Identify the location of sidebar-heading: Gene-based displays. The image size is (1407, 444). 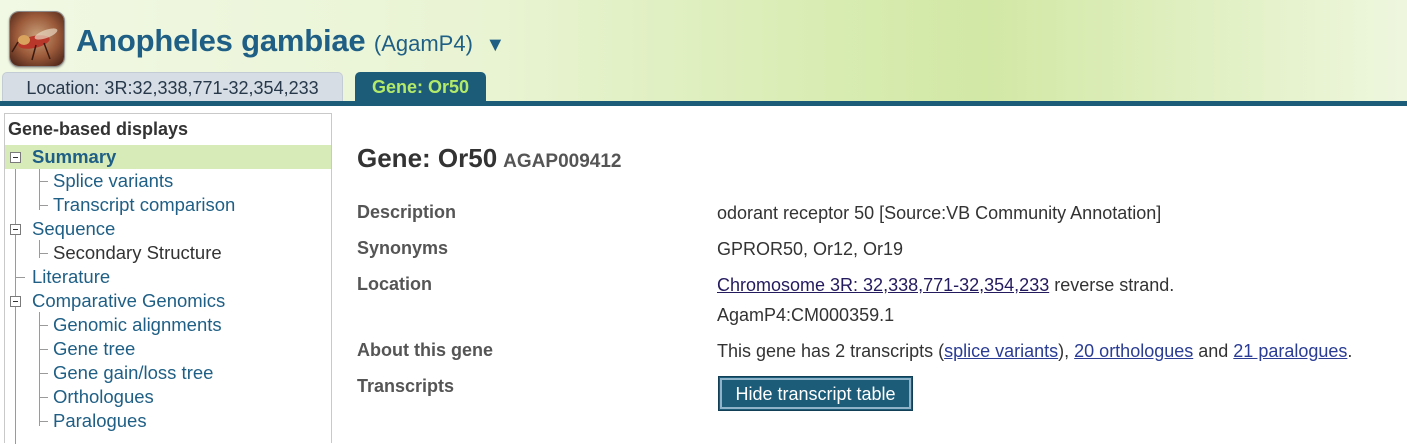
(98, 129).